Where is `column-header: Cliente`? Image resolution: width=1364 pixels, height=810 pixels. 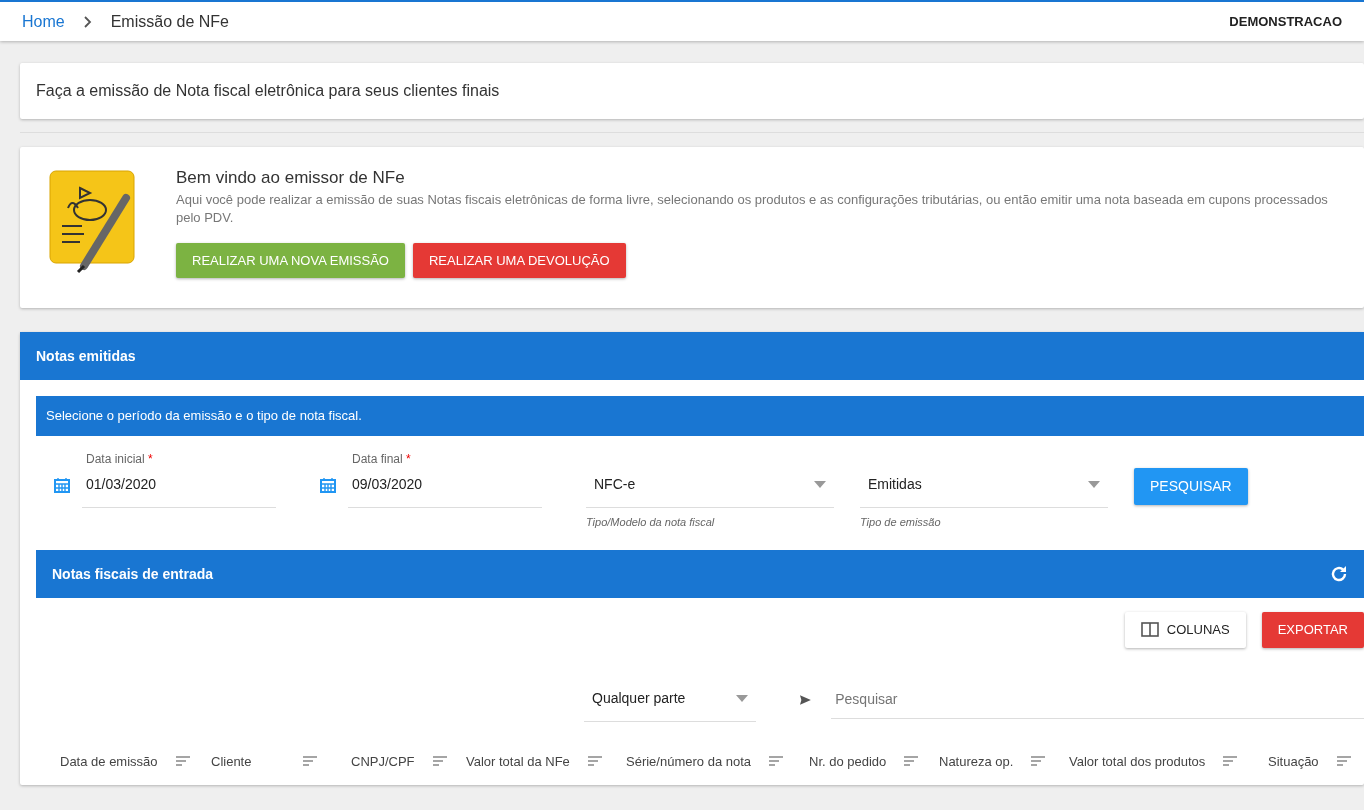 column-header: Cliente is located at coordinates (231, 761).